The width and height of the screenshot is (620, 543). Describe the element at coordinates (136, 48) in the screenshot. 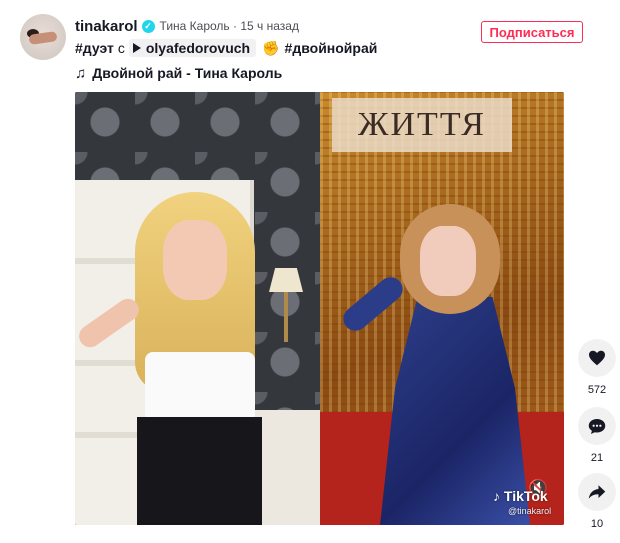

I see `play-icon` at that location.